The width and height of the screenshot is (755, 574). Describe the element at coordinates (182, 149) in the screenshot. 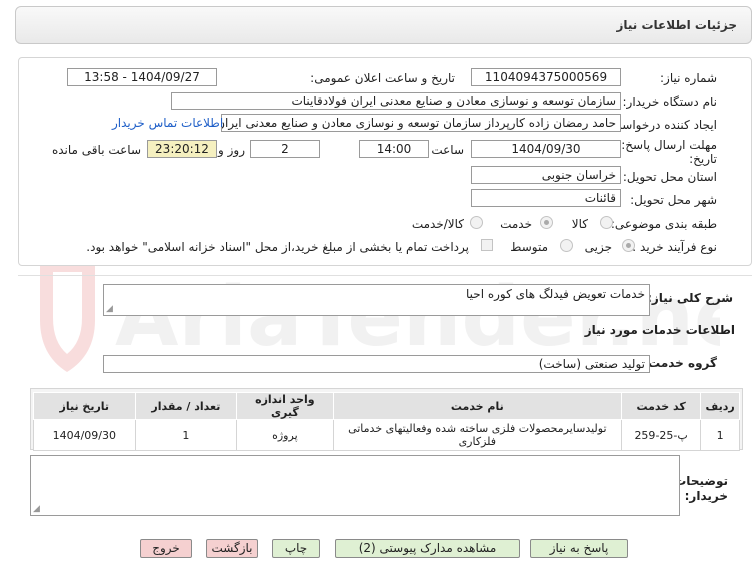

I see `remaining-time-field: 23:20:12` at that location.